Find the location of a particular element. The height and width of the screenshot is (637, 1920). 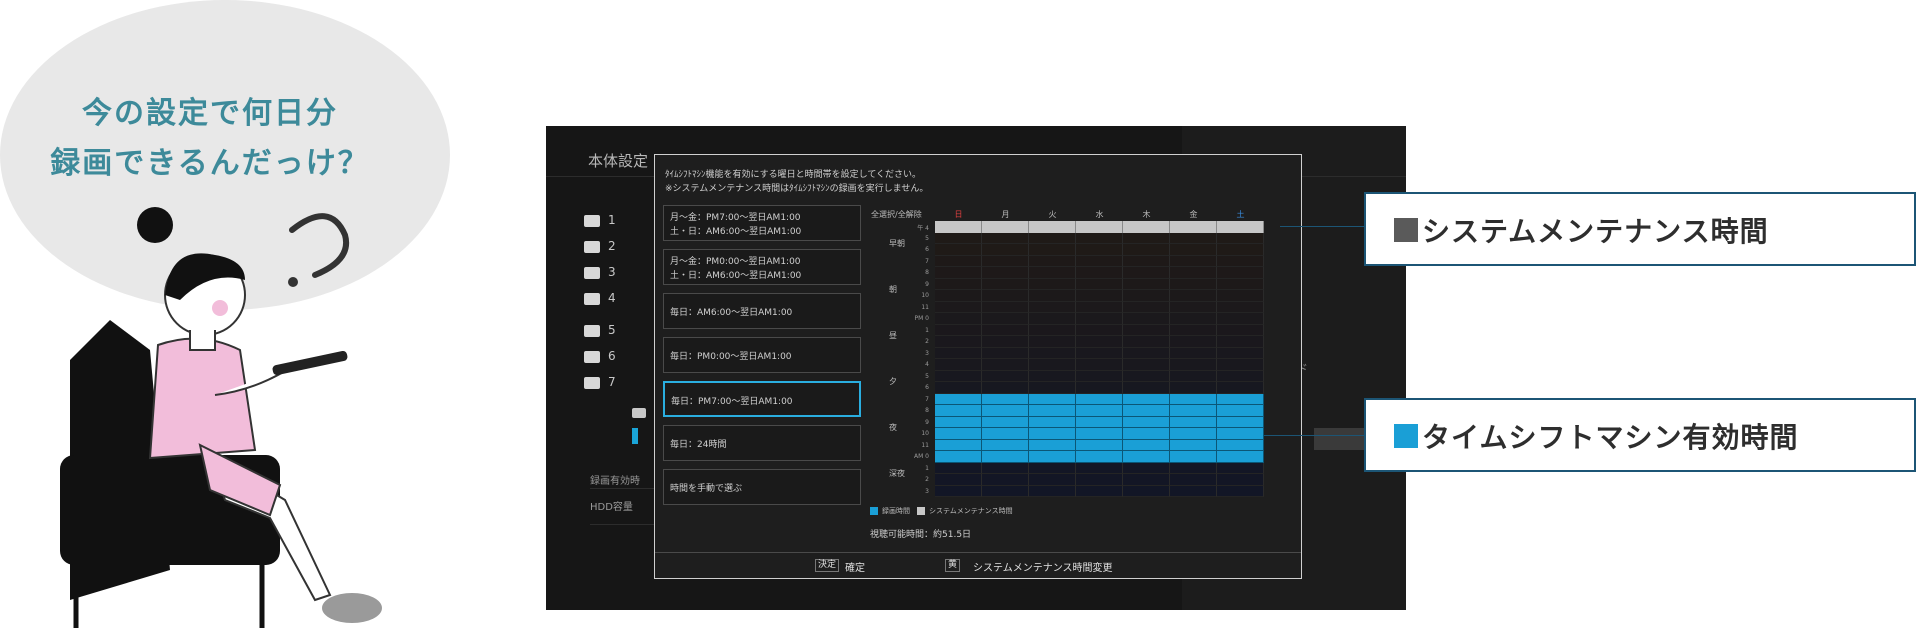

day-header: 火 is located at coordinates (1052, 214).